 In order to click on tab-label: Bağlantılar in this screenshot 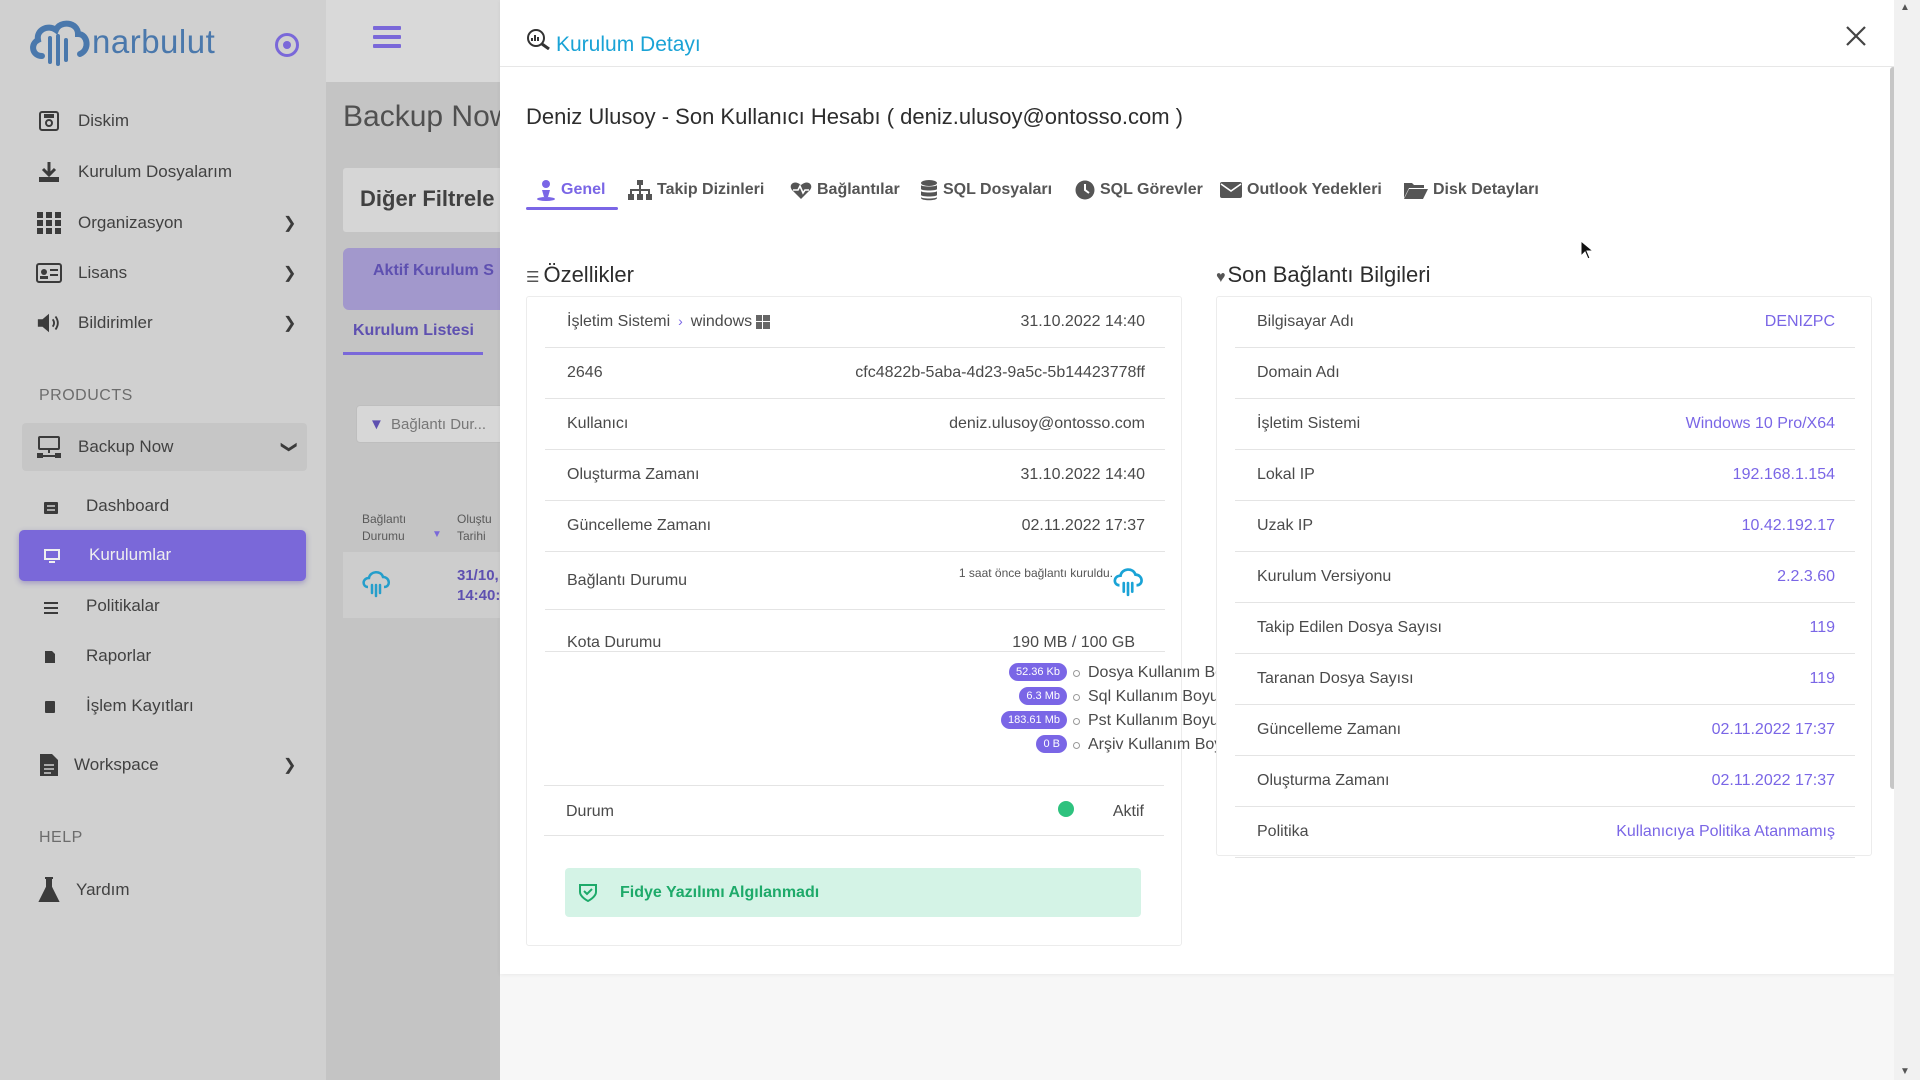, I will do `click(858, 189)`.